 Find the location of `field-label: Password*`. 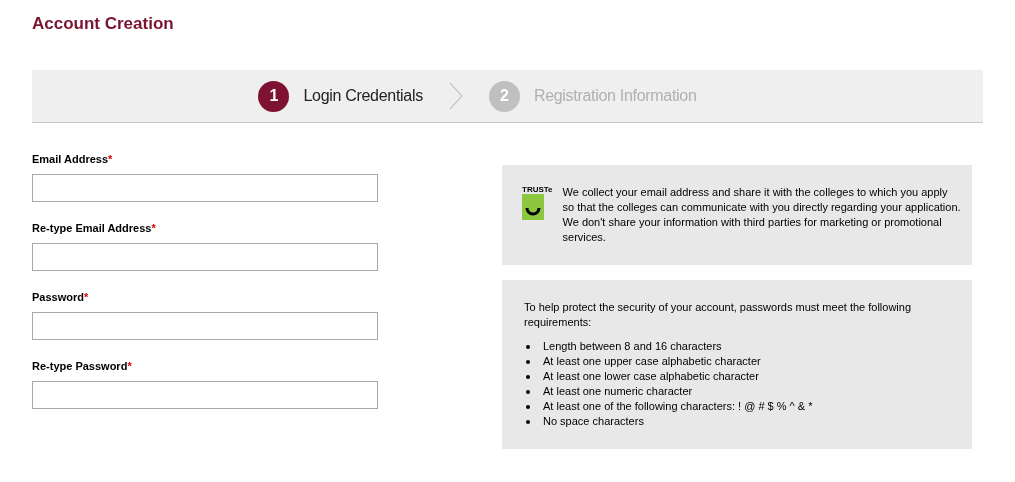

field-label: Password* is located at coordinates (61, 297).